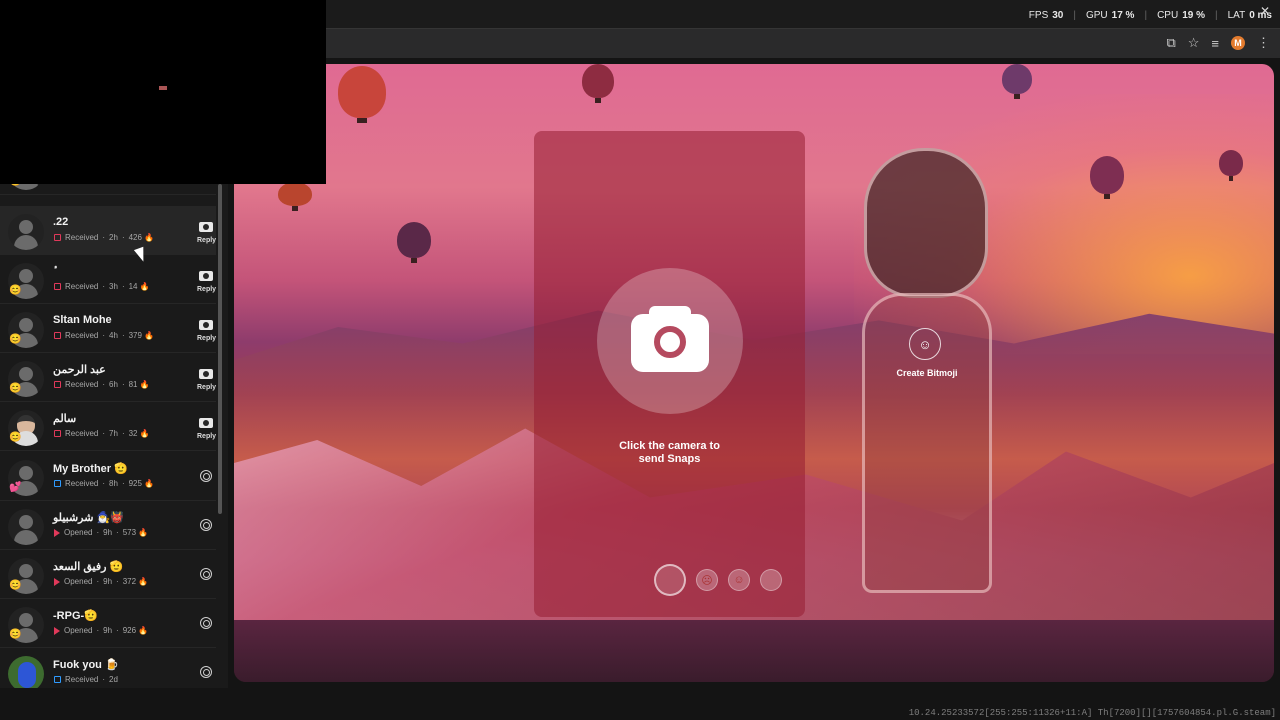 The image size is (1280, 720). Describe the element at coordinates (108, 574) in the screenshot. I see `chat-row: 😊 رفيق السعد 🫡 Opened · 9h · 372 🔥` at that location.